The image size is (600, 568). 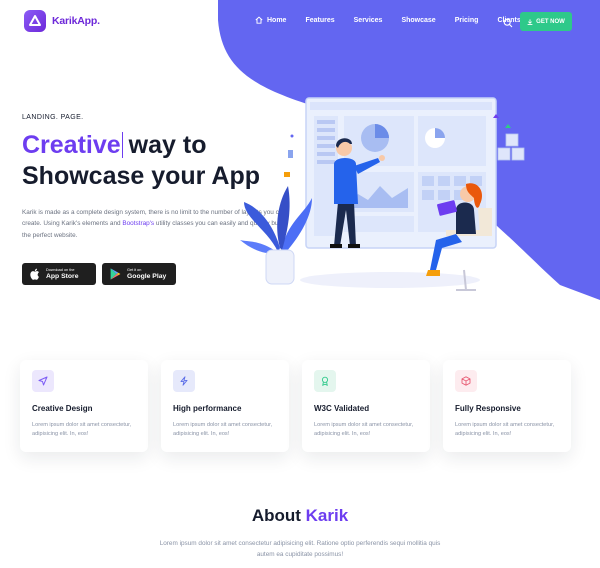 I want to click on home-icon, so click(x=259, y=20).